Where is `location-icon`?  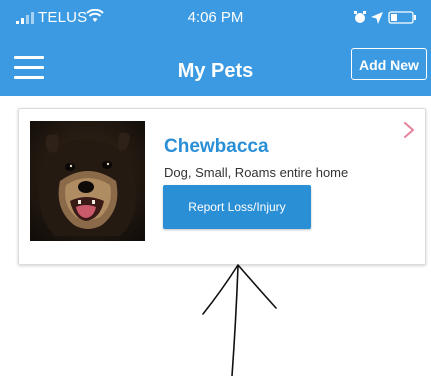
location-icon is located at coordinates (377, 18).